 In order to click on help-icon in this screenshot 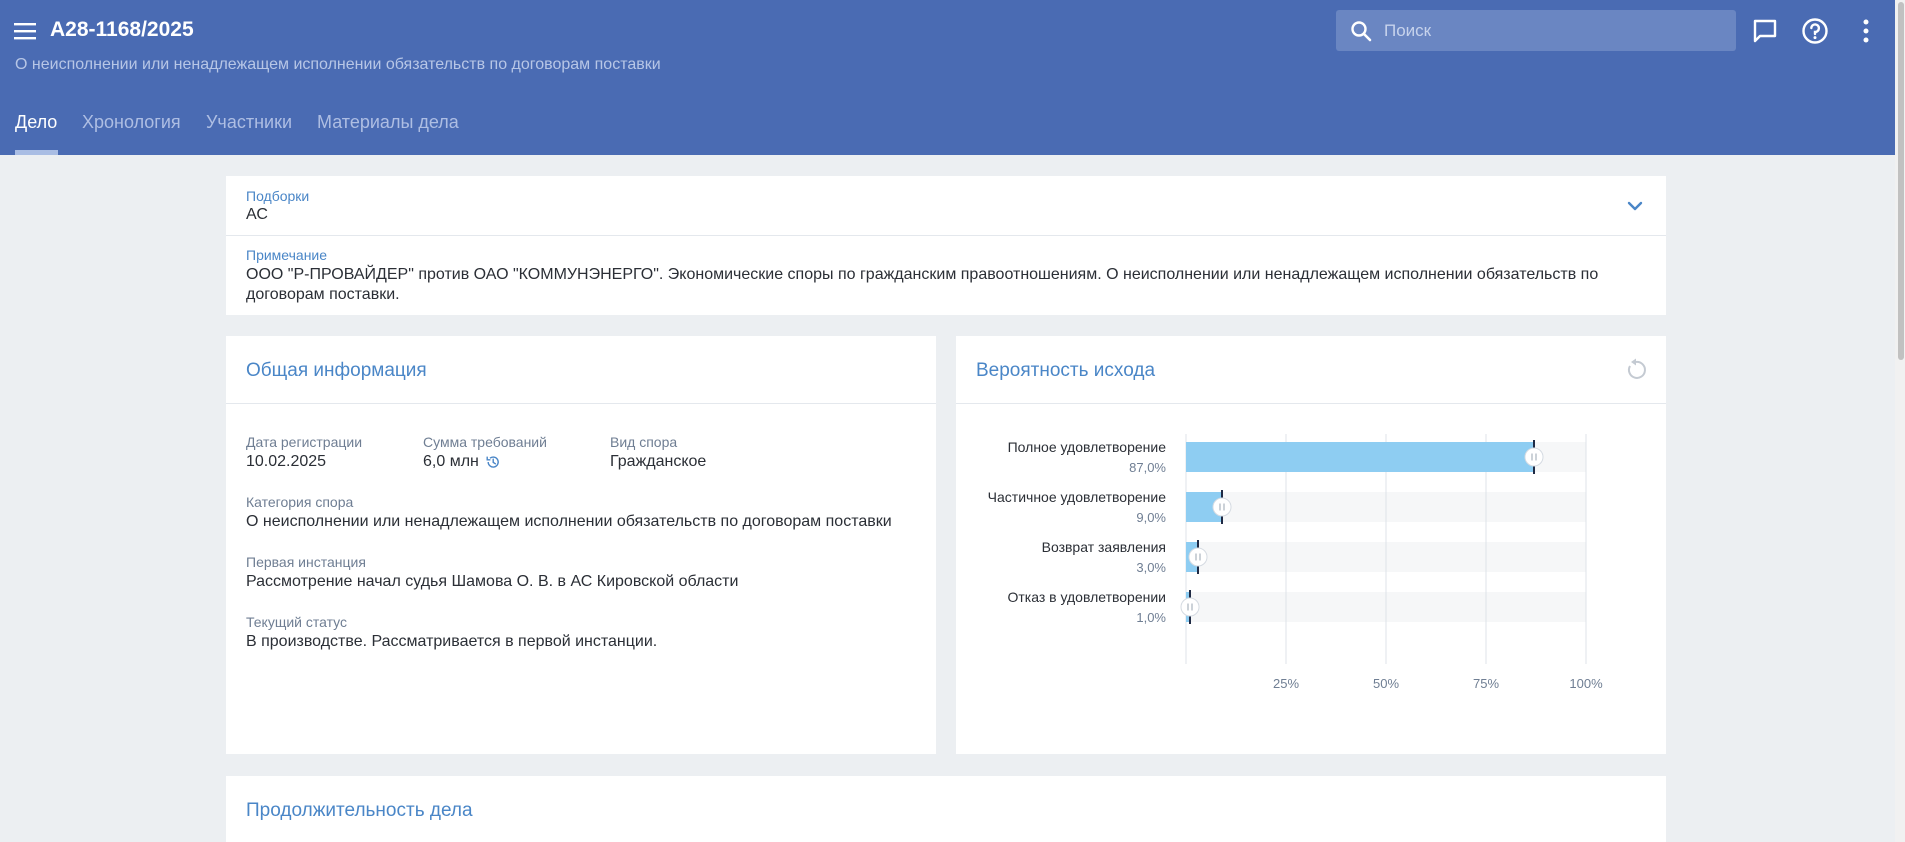, I will do `click(1815, 31)`.